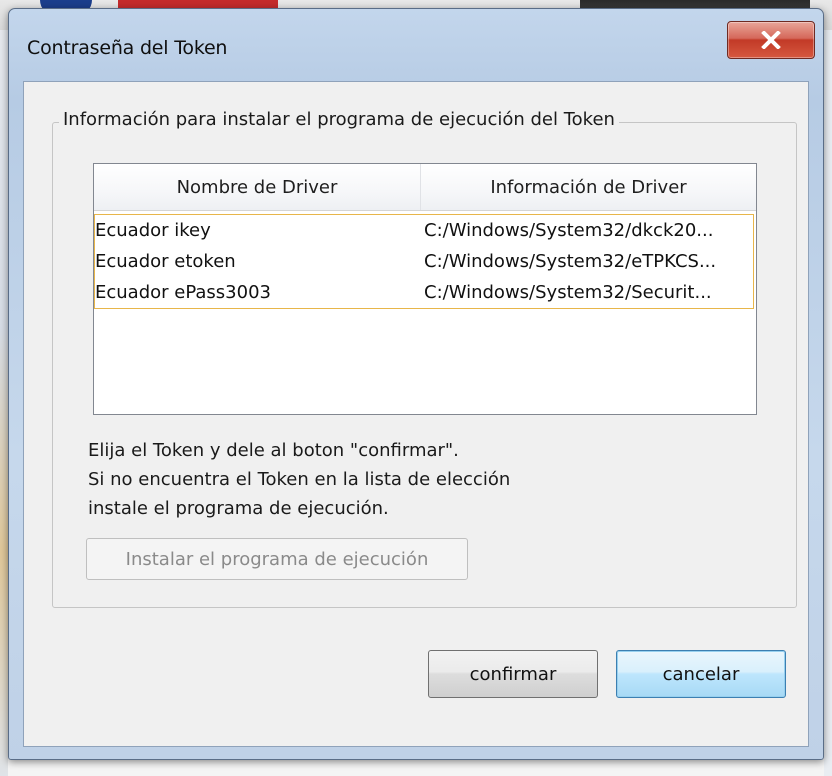 The image size is (832, 776). What do you see at coordinates (588, 187) in the screenshot?
I see `column-header-driver-info: Información de Driver` at bounding box center [588, 187].